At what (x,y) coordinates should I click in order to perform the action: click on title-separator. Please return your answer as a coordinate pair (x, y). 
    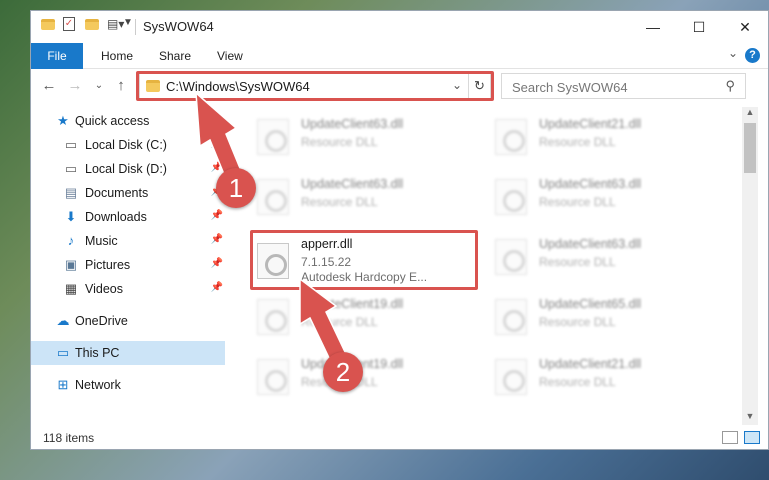
    Looking at the image, I should click on (135, 27).